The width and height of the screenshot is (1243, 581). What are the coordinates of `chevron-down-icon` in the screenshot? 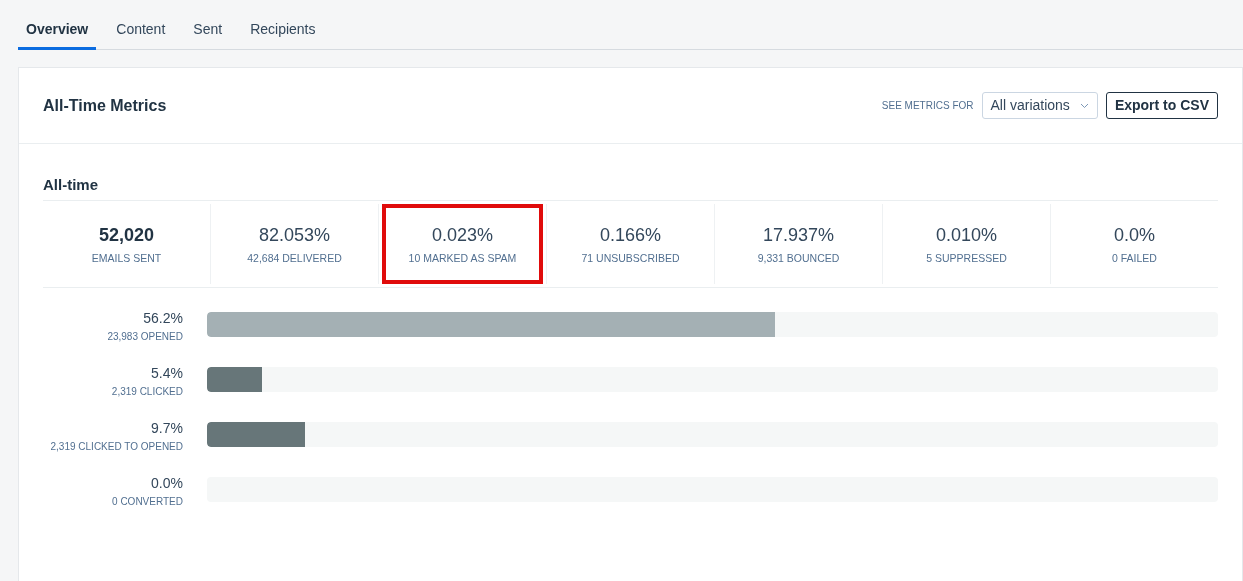 It's located at (1084, 105).